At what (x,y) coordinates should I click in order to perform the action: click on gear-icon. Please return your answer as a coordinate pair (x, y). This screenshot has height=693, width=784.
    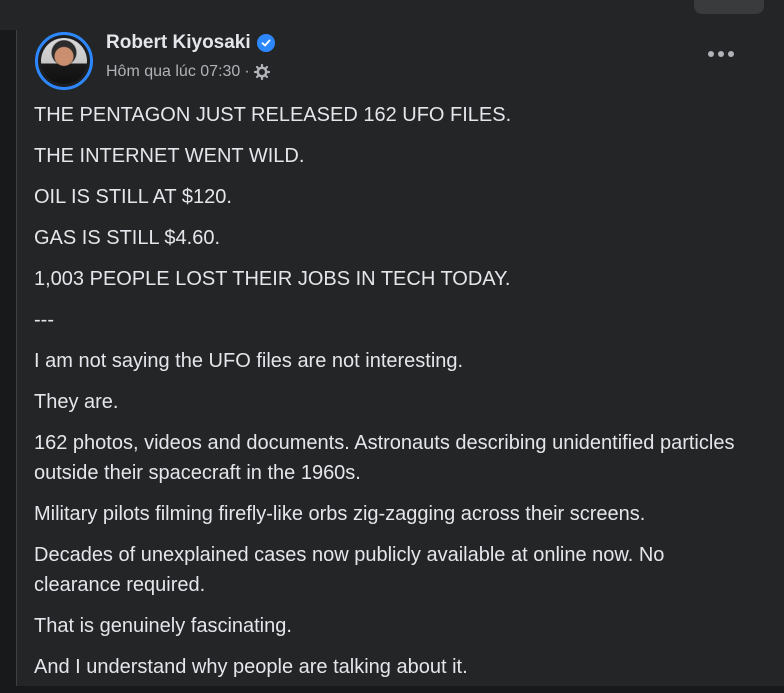
    Looking at the image, I should click on (261, 72).